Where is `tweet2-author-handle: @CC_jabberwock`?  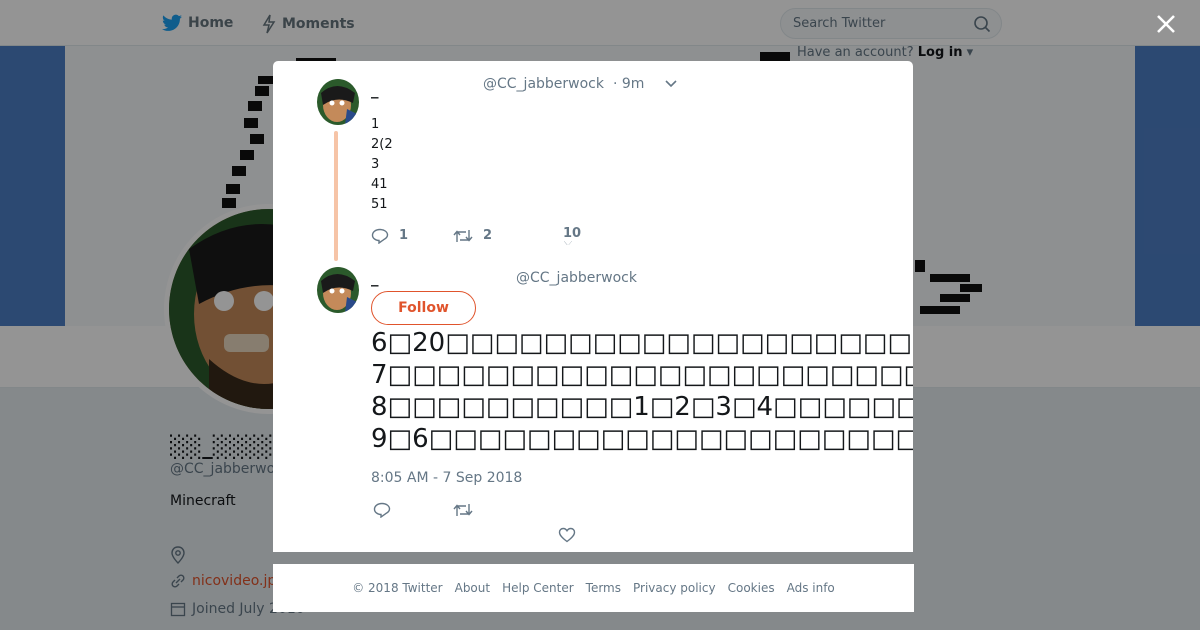 tweet2-author-handle: @CC_jabberwock is located at coordinates (576, 278).